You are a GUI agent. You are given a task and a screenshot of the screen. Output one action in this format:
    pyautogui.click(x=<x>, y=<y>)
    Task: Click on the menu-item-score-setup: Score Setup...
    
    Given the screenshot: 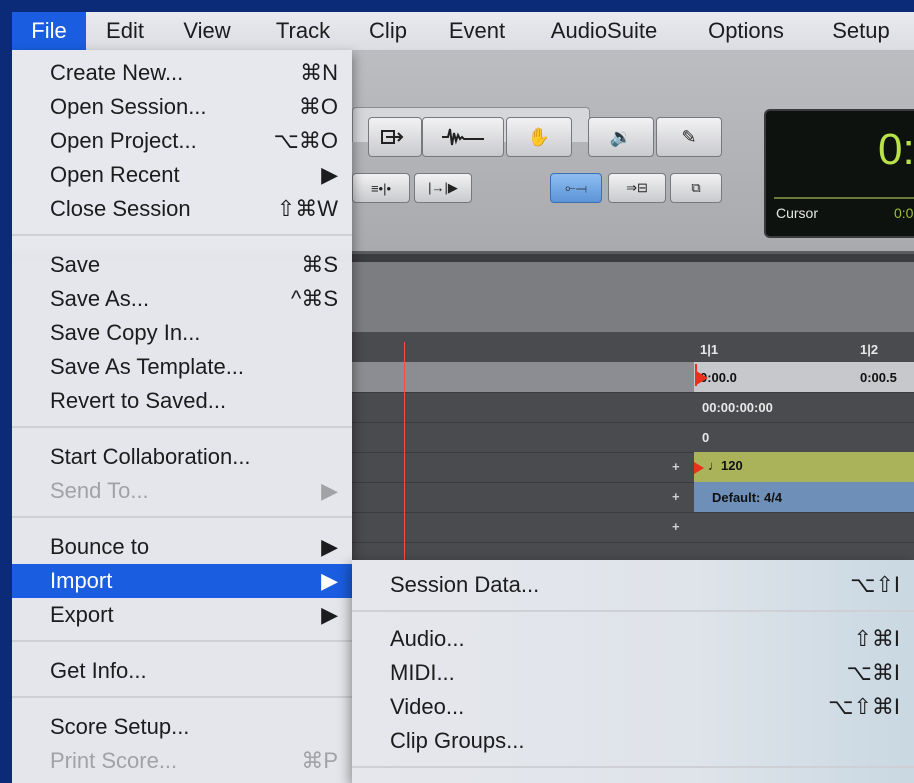 What is the action you would take?
    pyautogui.click(x=182, y=727)
    